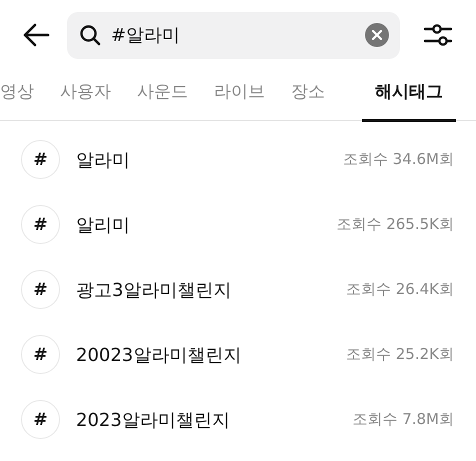  I want to click on hashtag-name: 알라미, so click(103, 160).